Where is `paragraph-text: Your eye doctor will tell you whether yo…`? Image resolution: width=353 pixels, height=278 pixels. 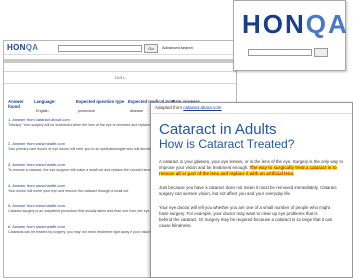 paragraph-text: Your eye doctor will tell you whether yo… is located at coordinates (244, 207).